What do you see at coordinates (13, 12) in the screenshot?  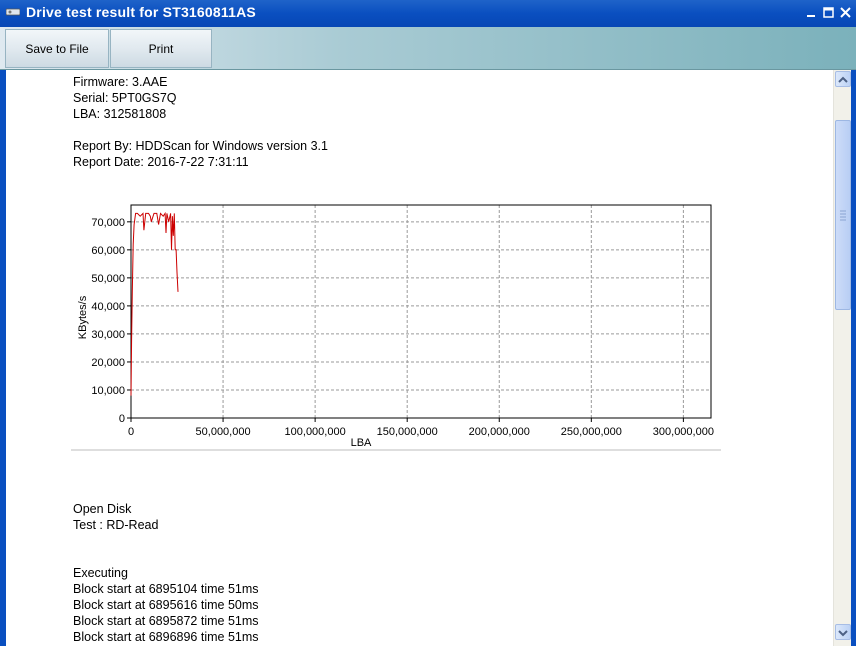 I see `hdd-icon` at bounding box center [13, 12].